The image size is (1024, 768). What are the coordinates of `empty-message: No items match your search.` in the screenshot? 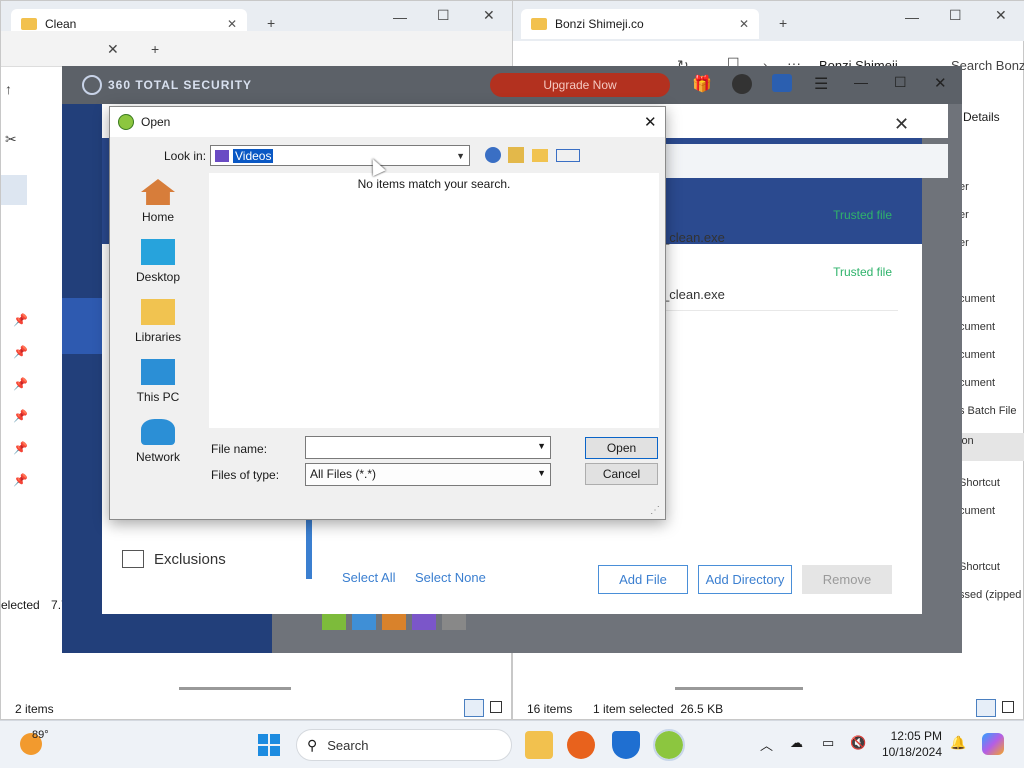 It's located at (434, 184).